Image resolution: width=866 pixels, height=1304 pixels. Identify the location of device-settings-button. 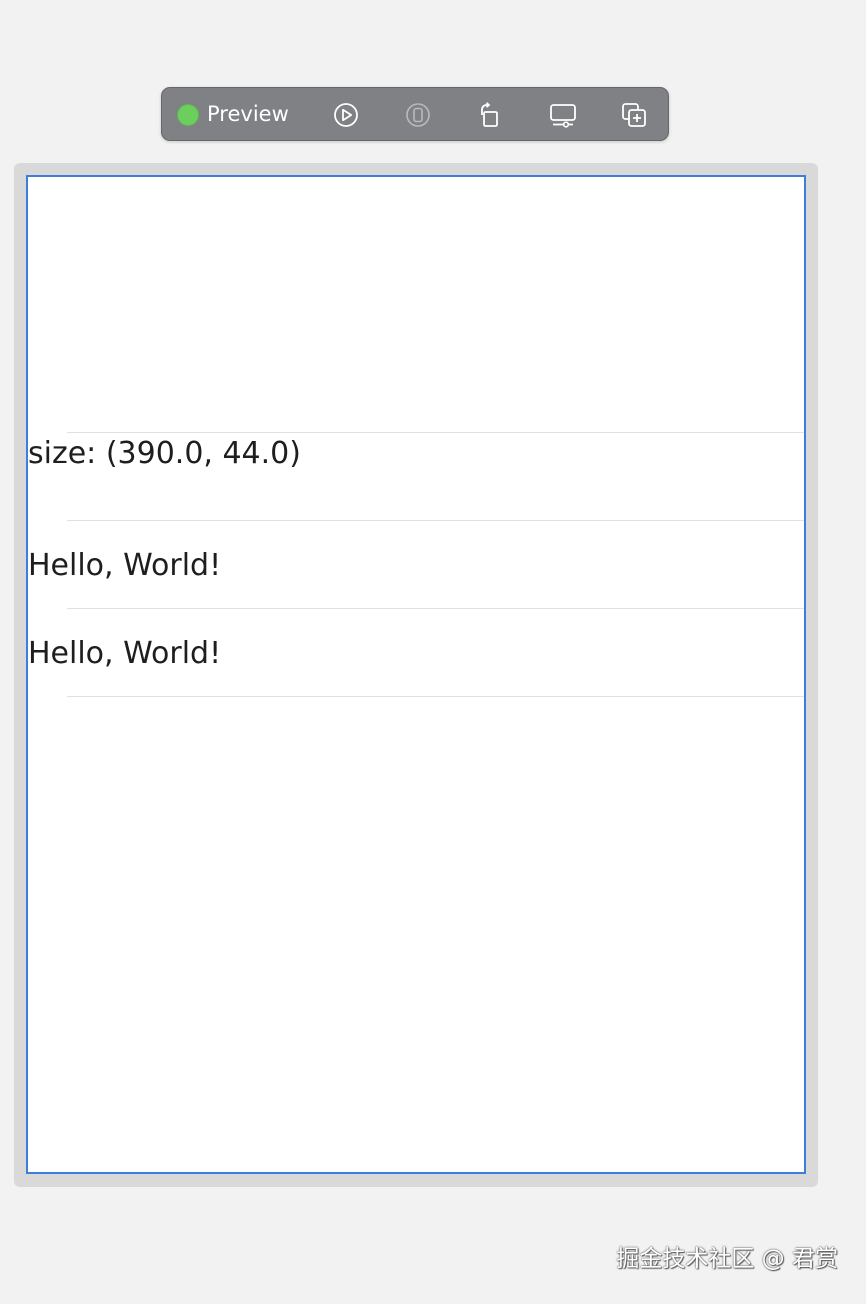
(563, 115).